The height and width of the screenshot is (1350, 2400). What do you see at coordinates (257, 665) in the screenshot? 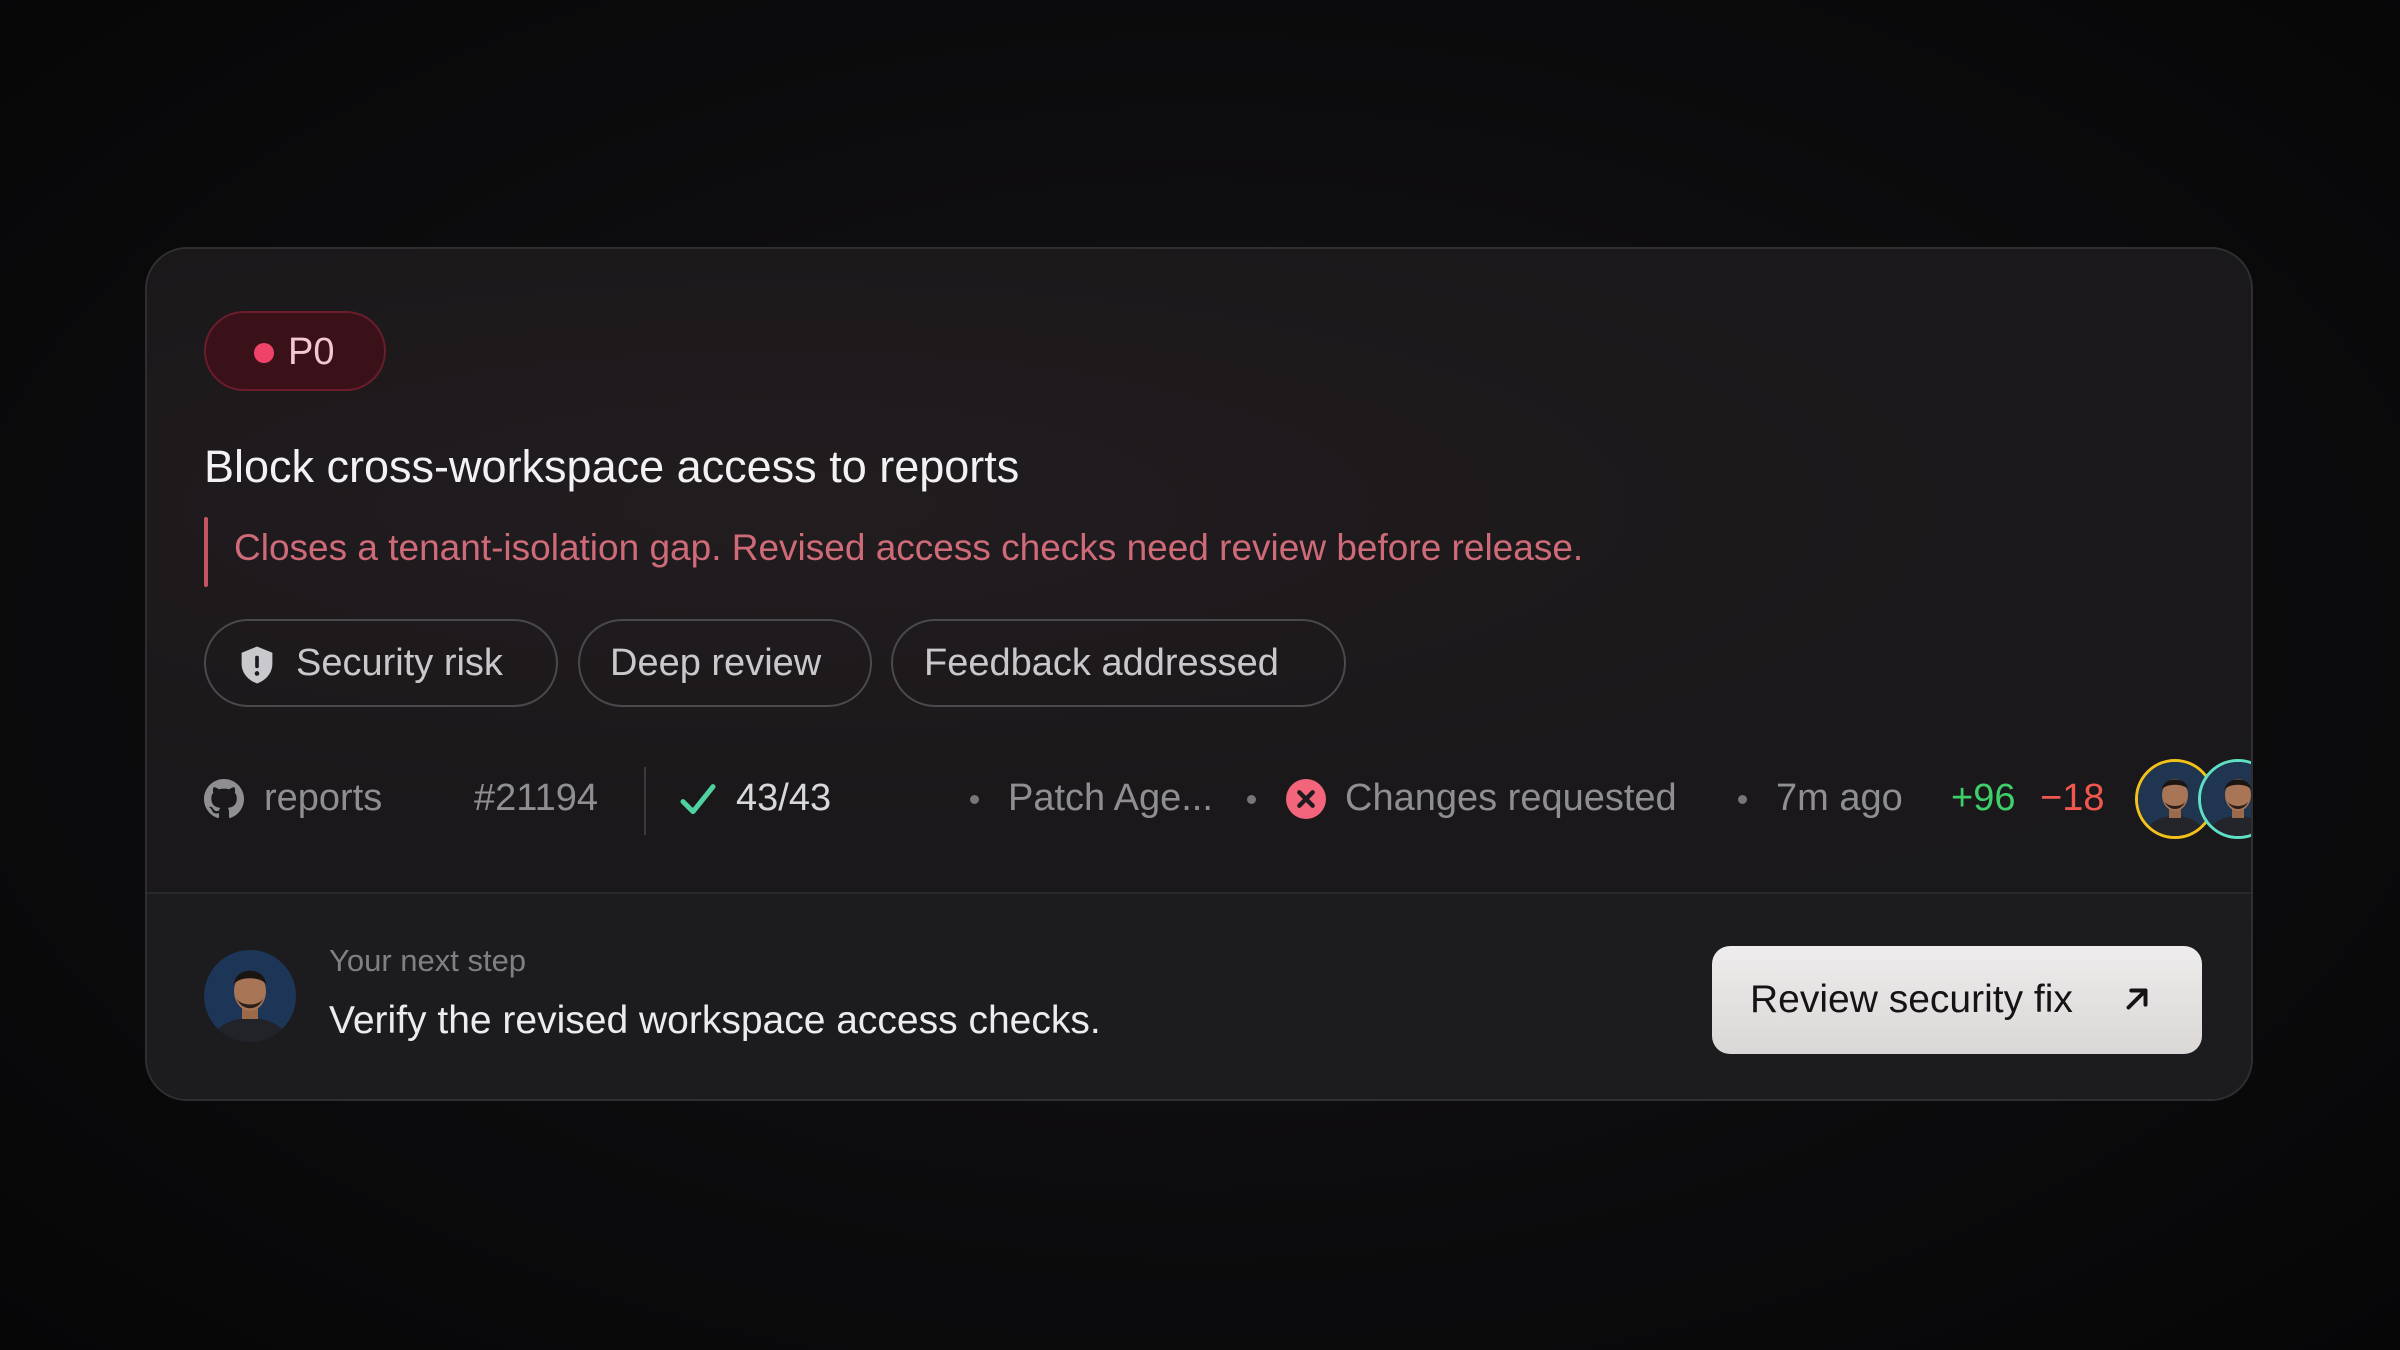
I see `shield-icon` at bounding box center [257, 665].